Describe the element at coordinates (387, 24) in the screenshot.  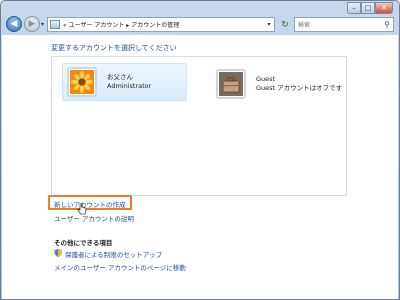
I see `search-icon: ⚲` at that location.